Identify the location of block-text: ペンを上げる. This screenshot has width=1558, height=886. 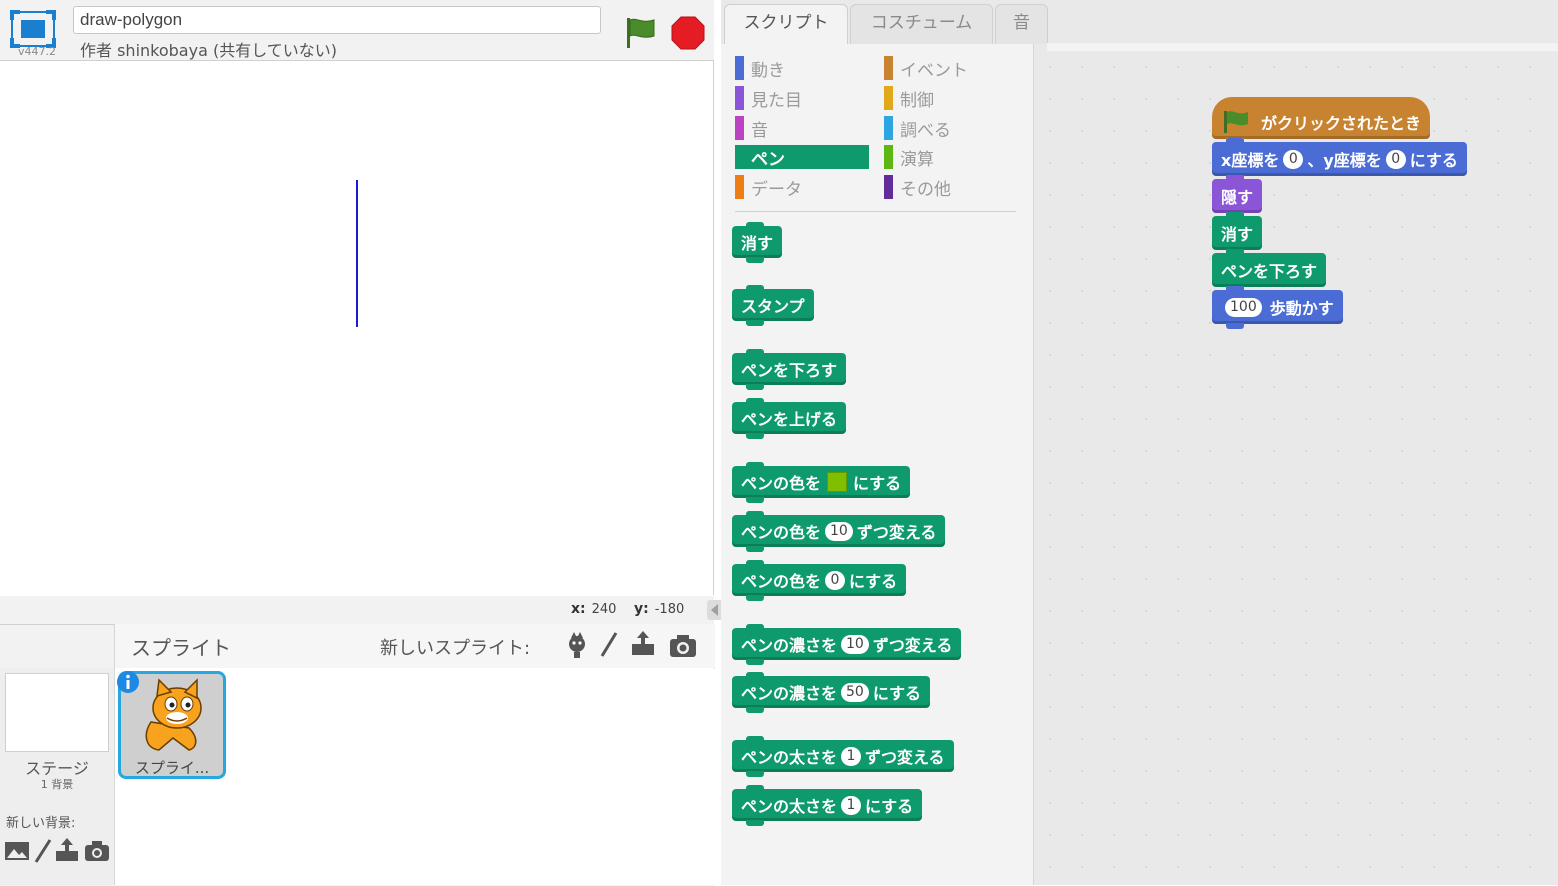
(789, 419).